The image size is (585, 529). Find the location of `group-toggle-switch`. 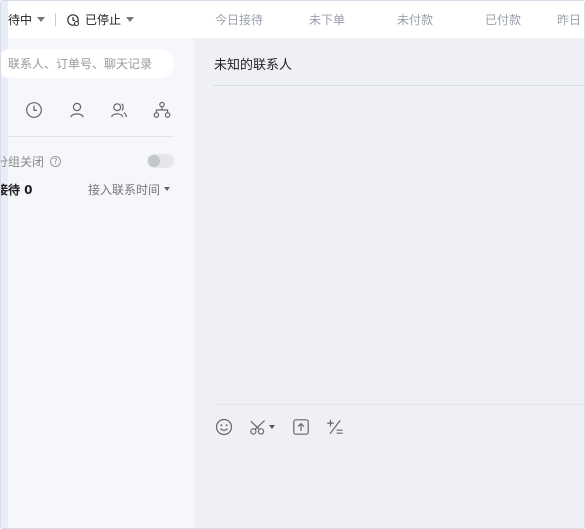

group-toggle-switch is located at coordinates (160, 161).